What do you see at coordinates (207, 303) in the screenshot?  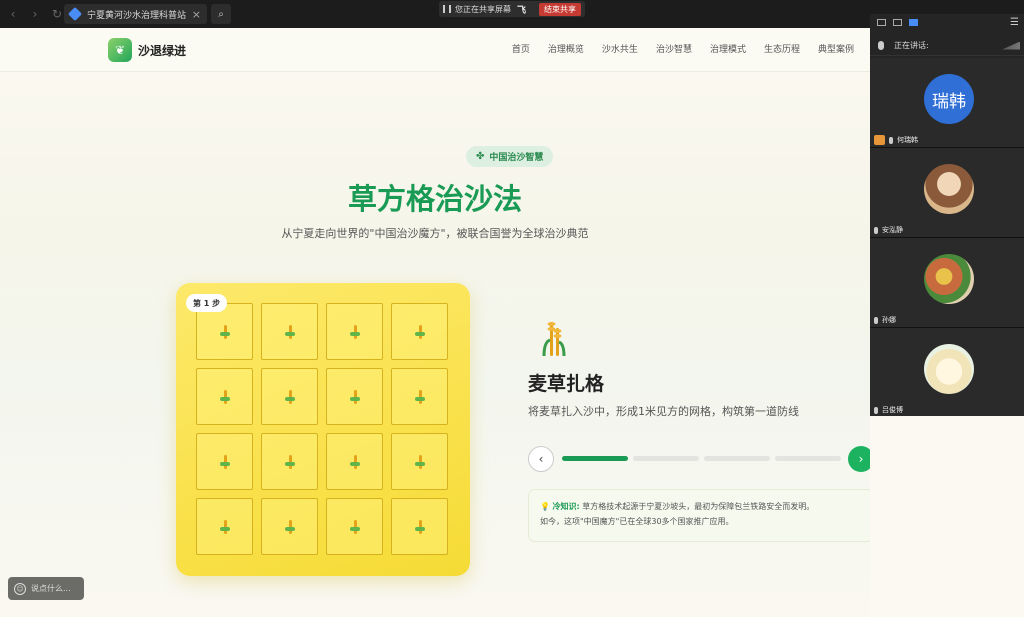 I see `step-badge: 第 1 步` at bounding box center [207, 303].